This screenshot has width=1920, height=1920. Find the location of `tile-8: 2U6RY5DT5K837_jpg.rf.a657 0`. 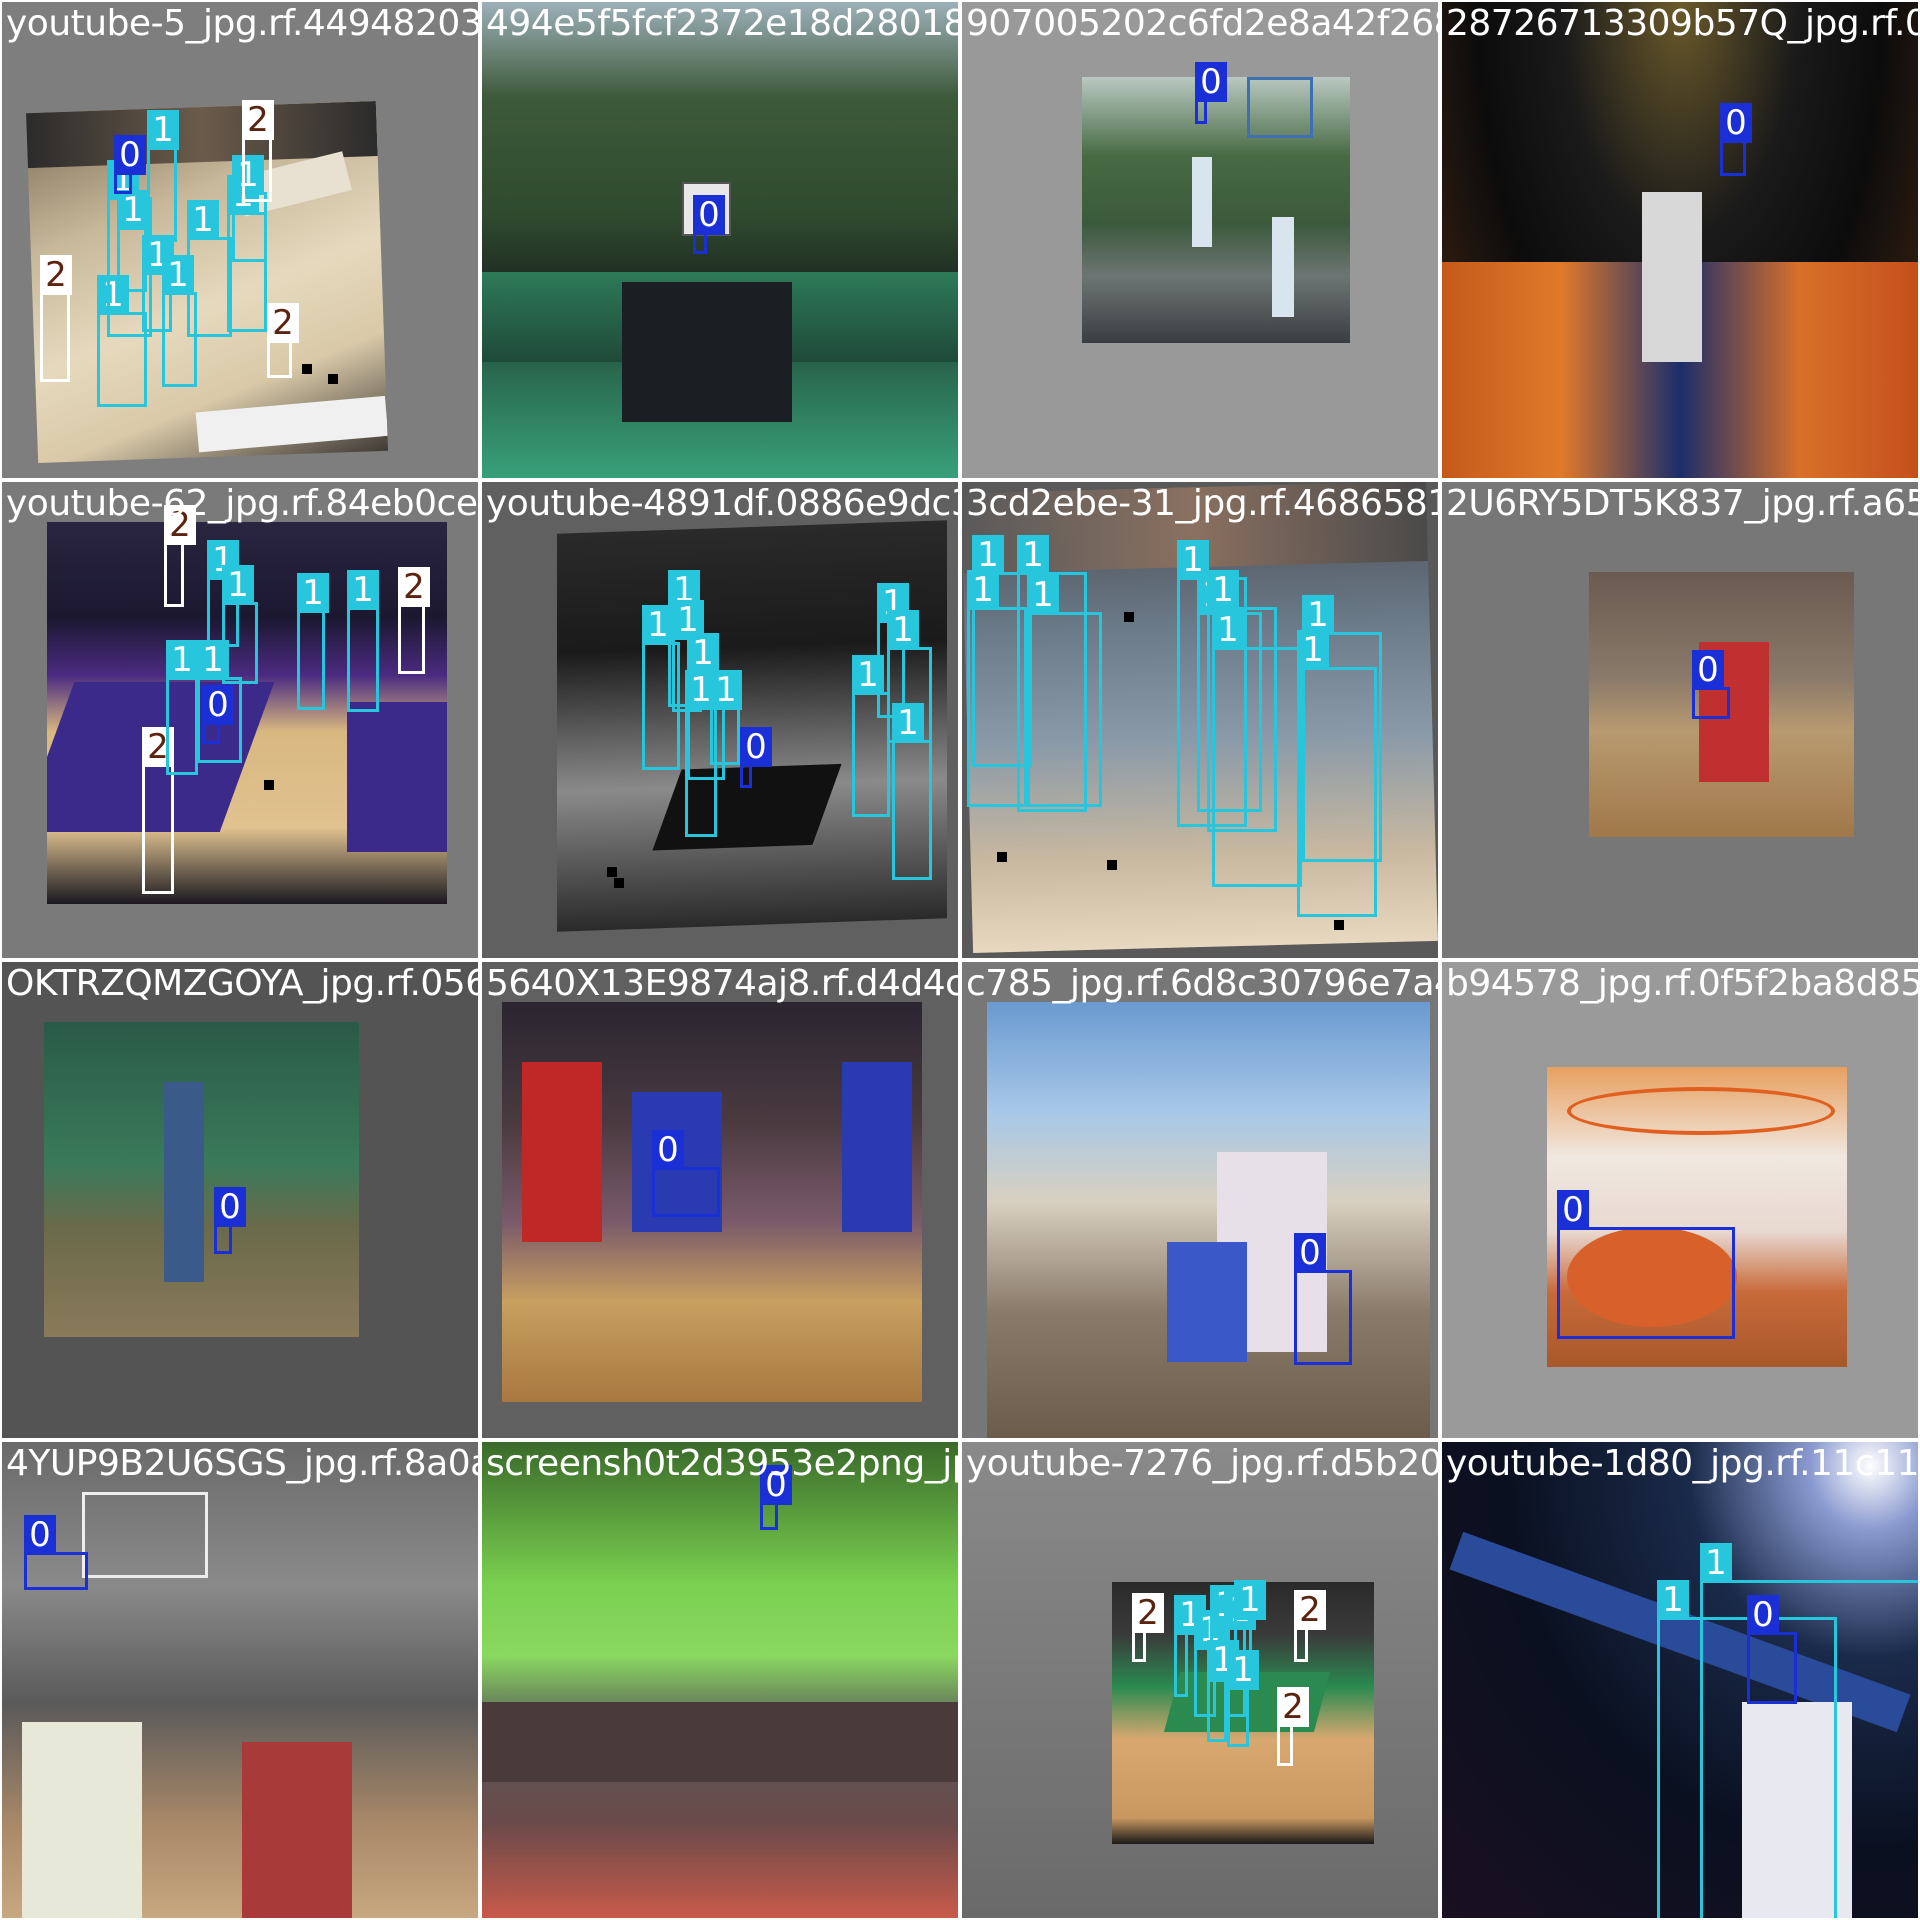

tile-8: 2U6RY5DT5K837_jpg.rf.a657 0 is located at coordinates (1680, 720).